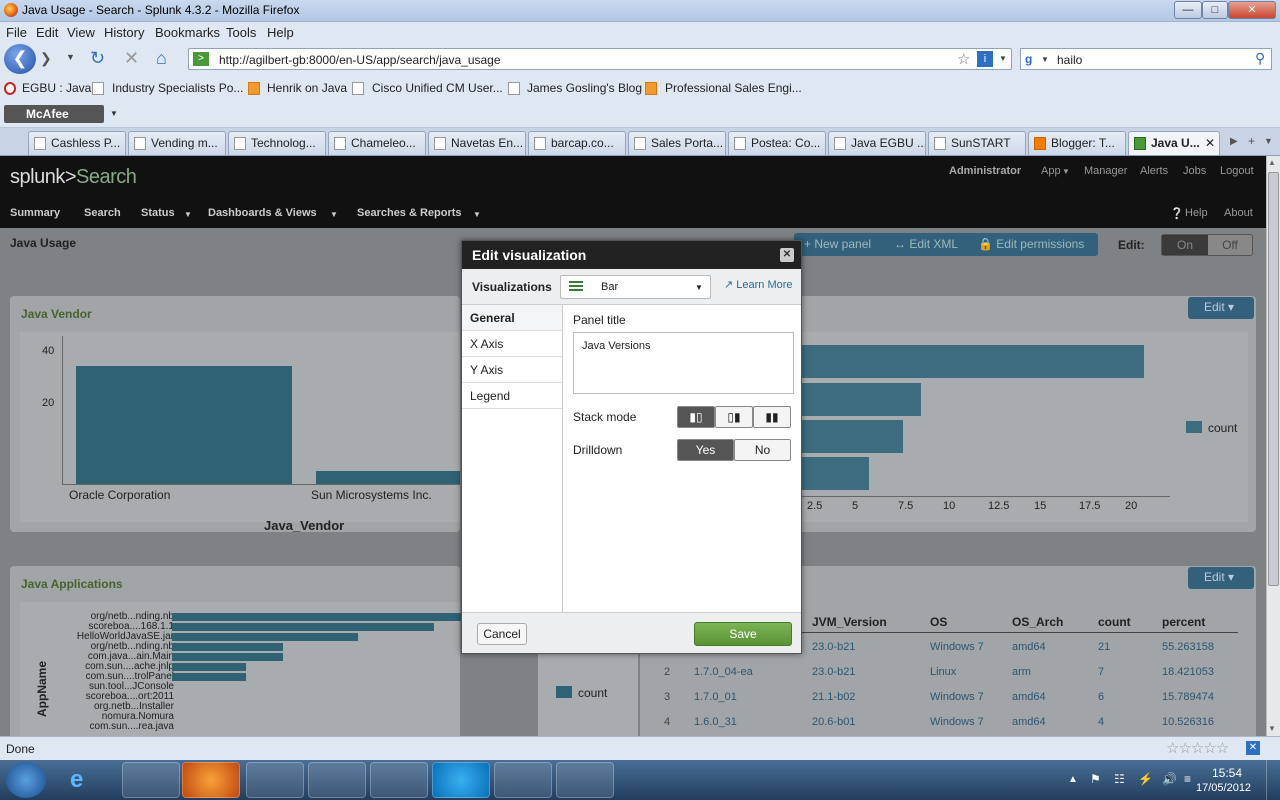 Image resolution: width=1280 pixels, height=800 pixels. Describe the element at coordinates (1268, 141) in the screenshot. I see `tab-list-icon: ▼` at that location.